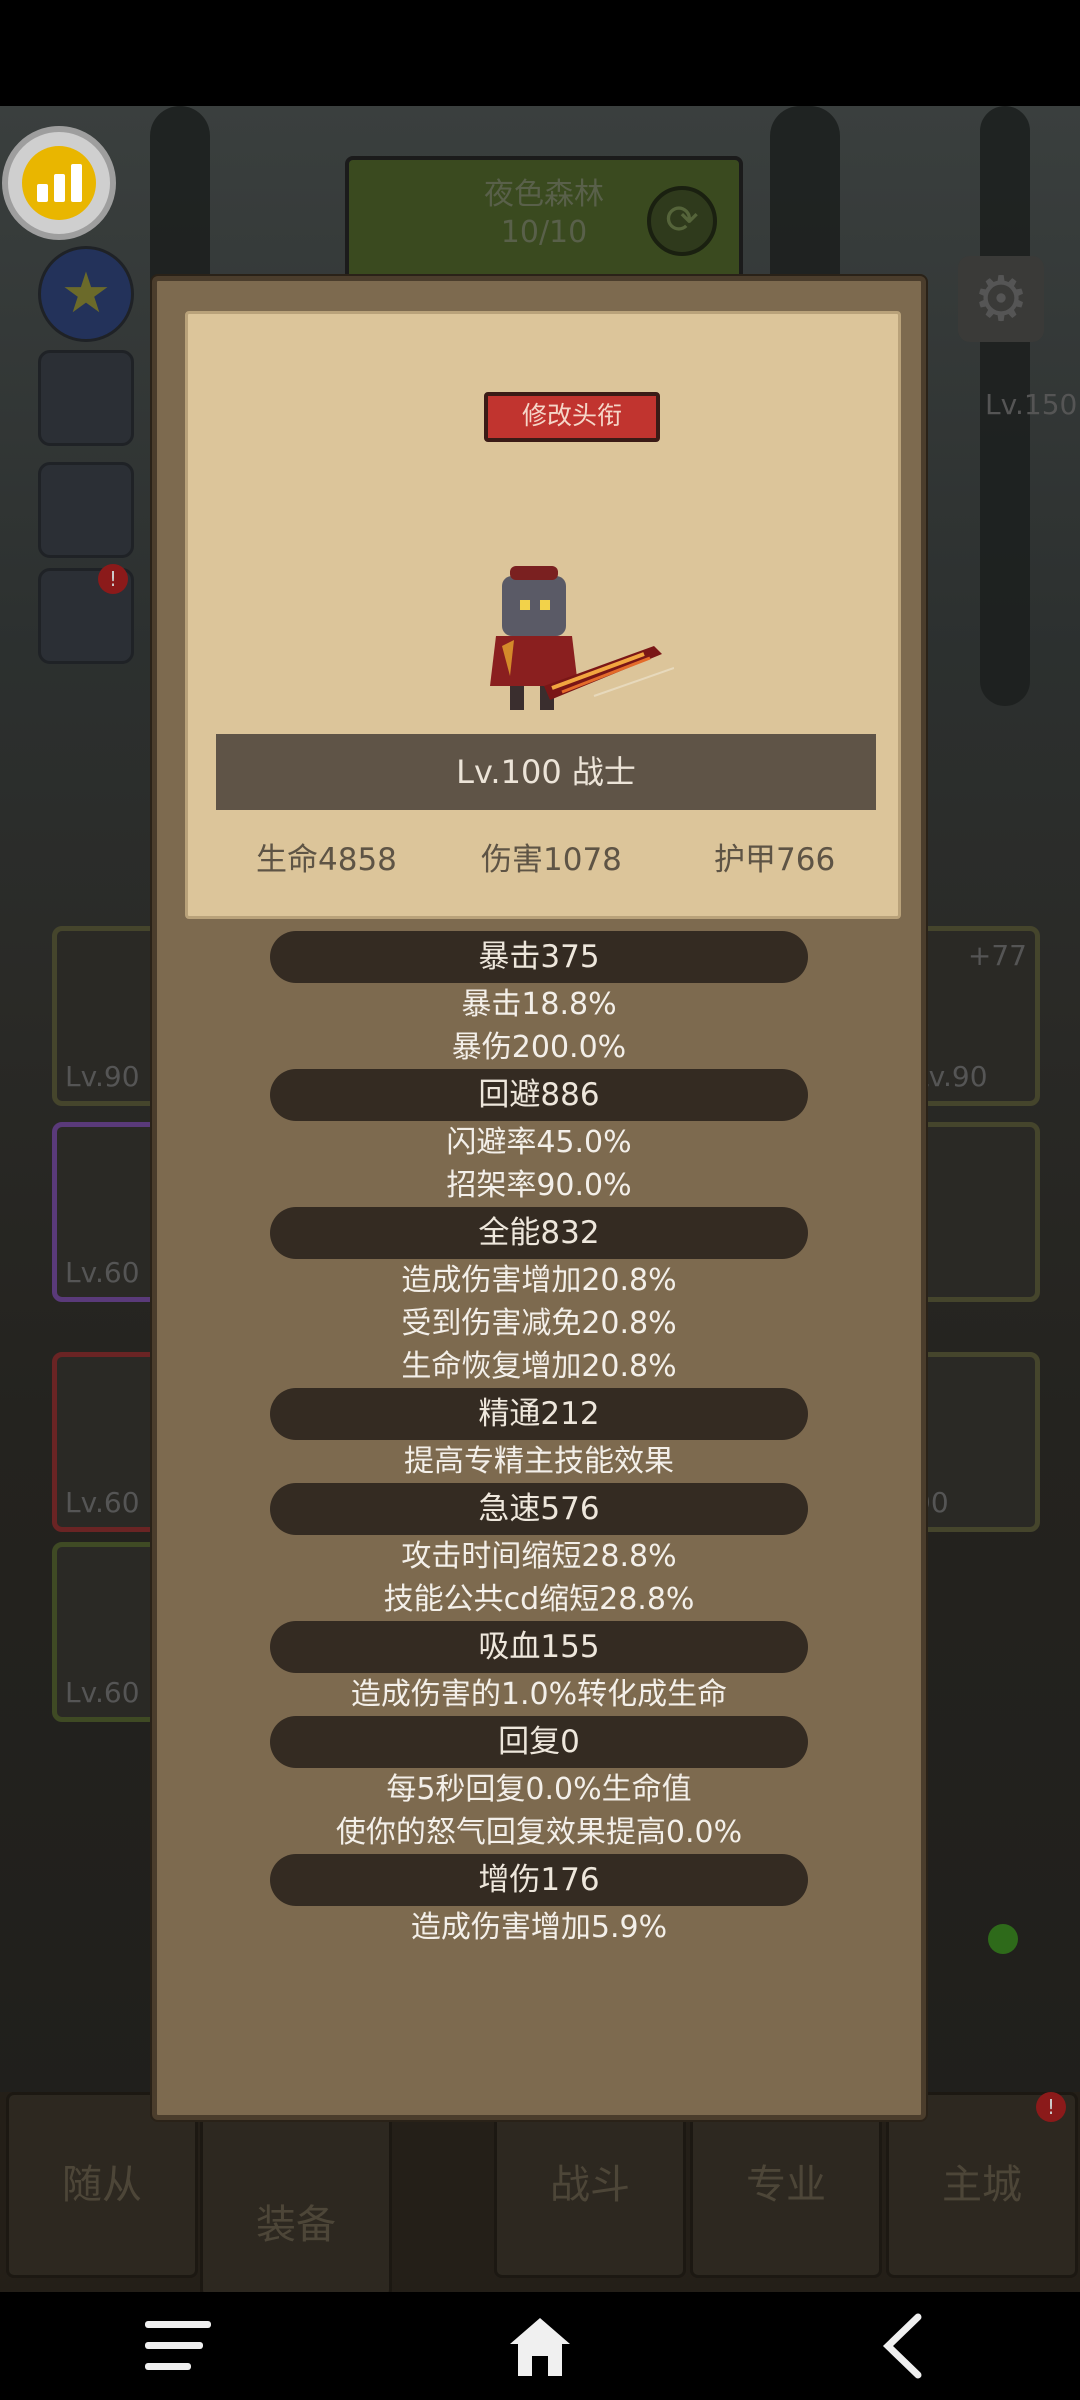 This screenshot has width=1080, height=2400. Describe the element at coordinates (540, 2185) in the screenshot. I see `bottom-tab-bar: 随从 装备 战斗 专业 主城 !` at that location.